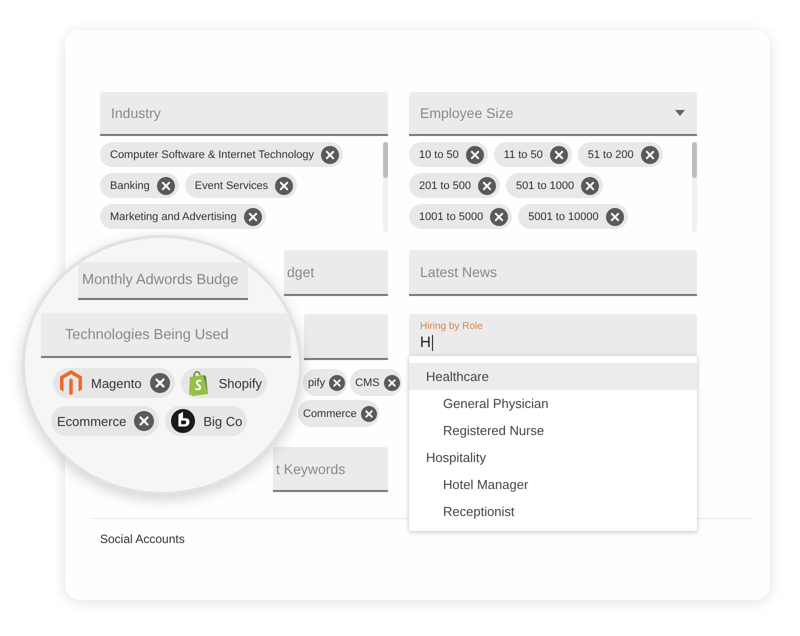 This screenshot has height=636, width=800. I want to click on shopping-bag-icon, so click(198, 383).